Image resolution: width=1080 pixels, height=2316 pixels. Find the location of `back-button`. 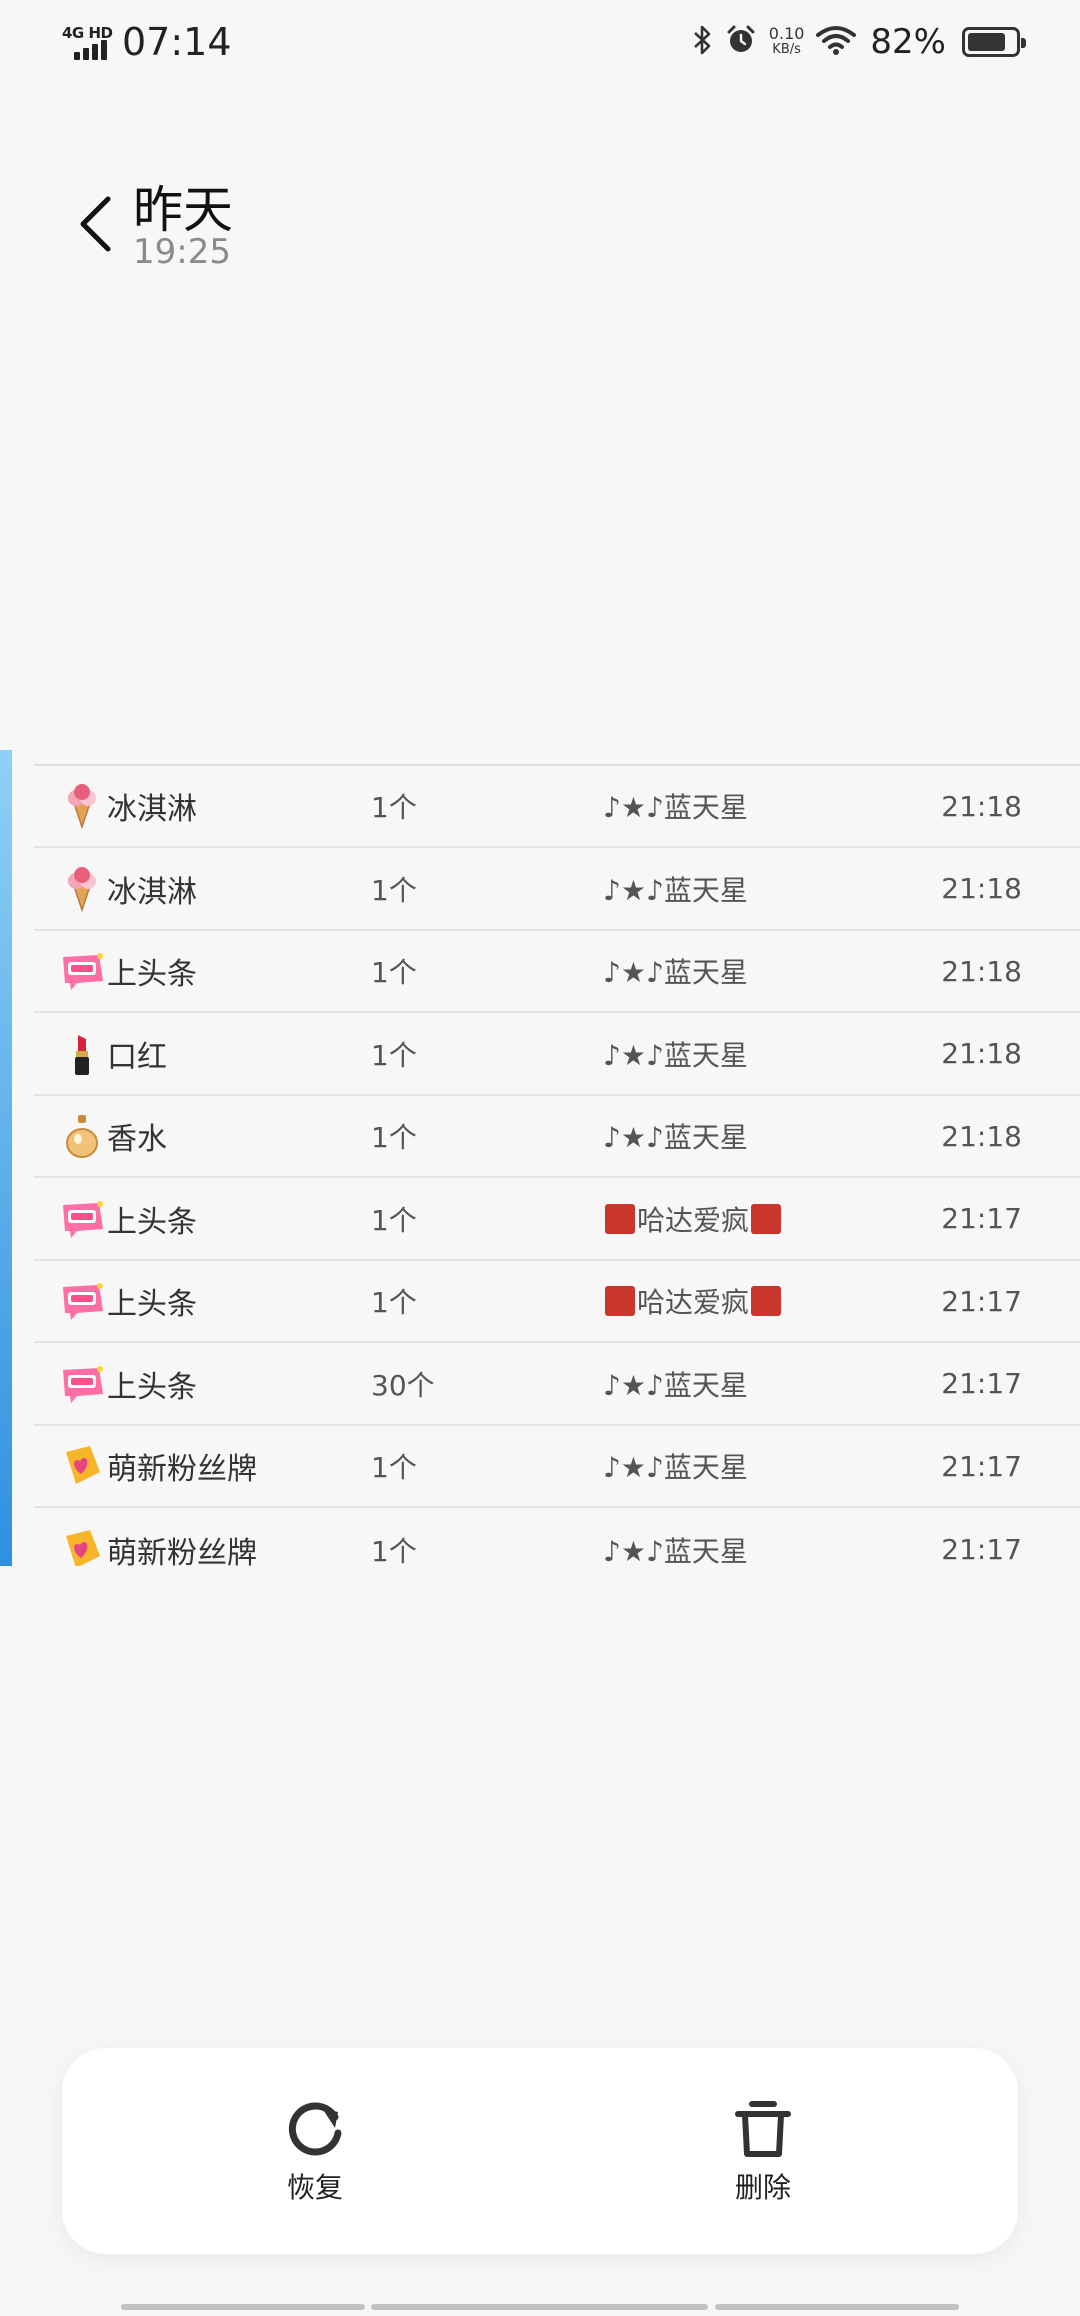

back-button is located at coordinates (95, 224).